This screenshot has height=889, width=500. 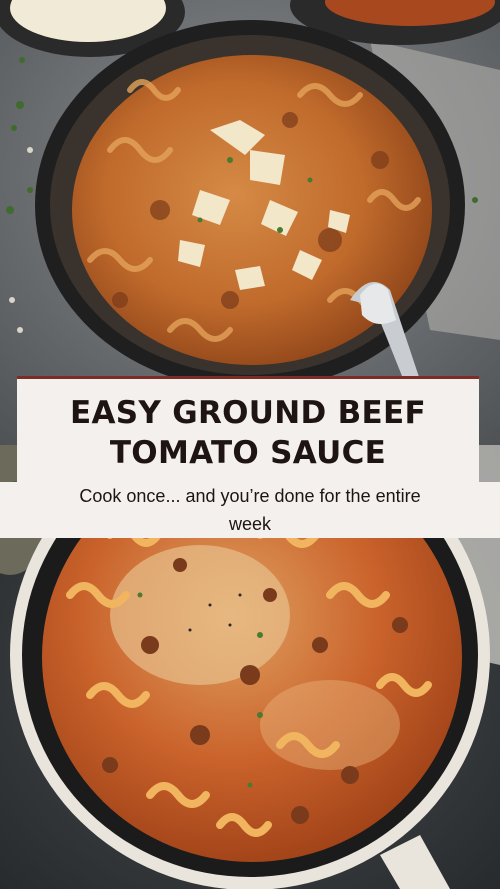 I want to click on recipe-title-line-1: EASY GROUND BEEF, so click(x=247, y=413).